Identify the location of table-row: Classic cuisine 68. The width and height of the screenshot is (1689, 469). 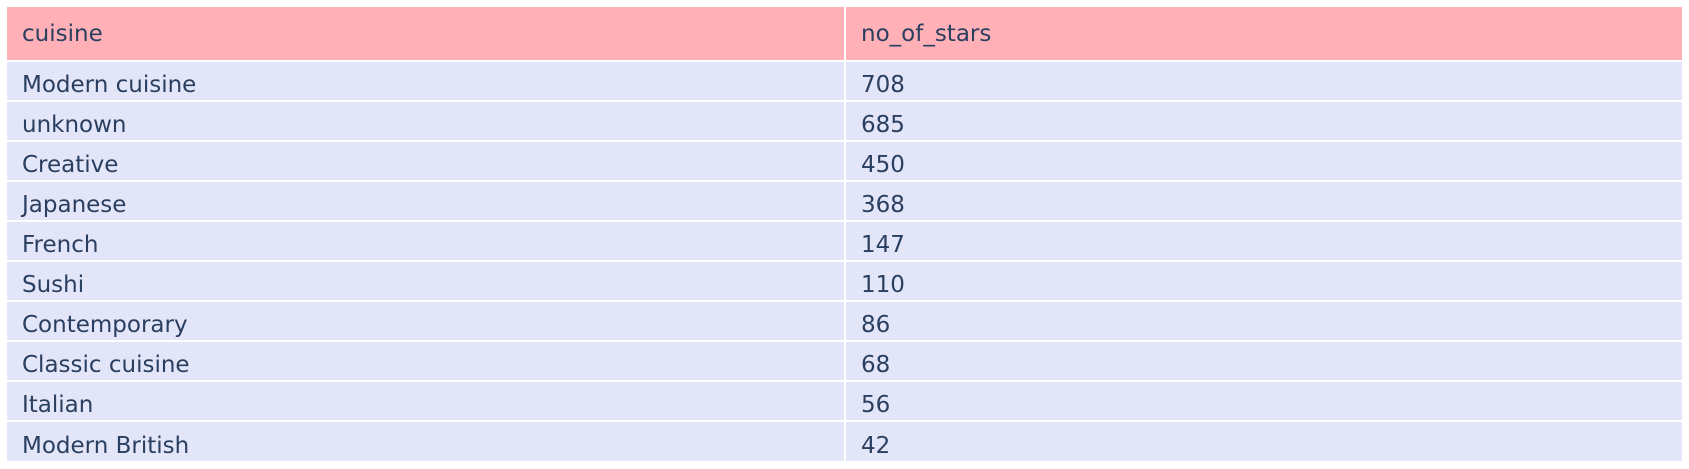
(844, 361).